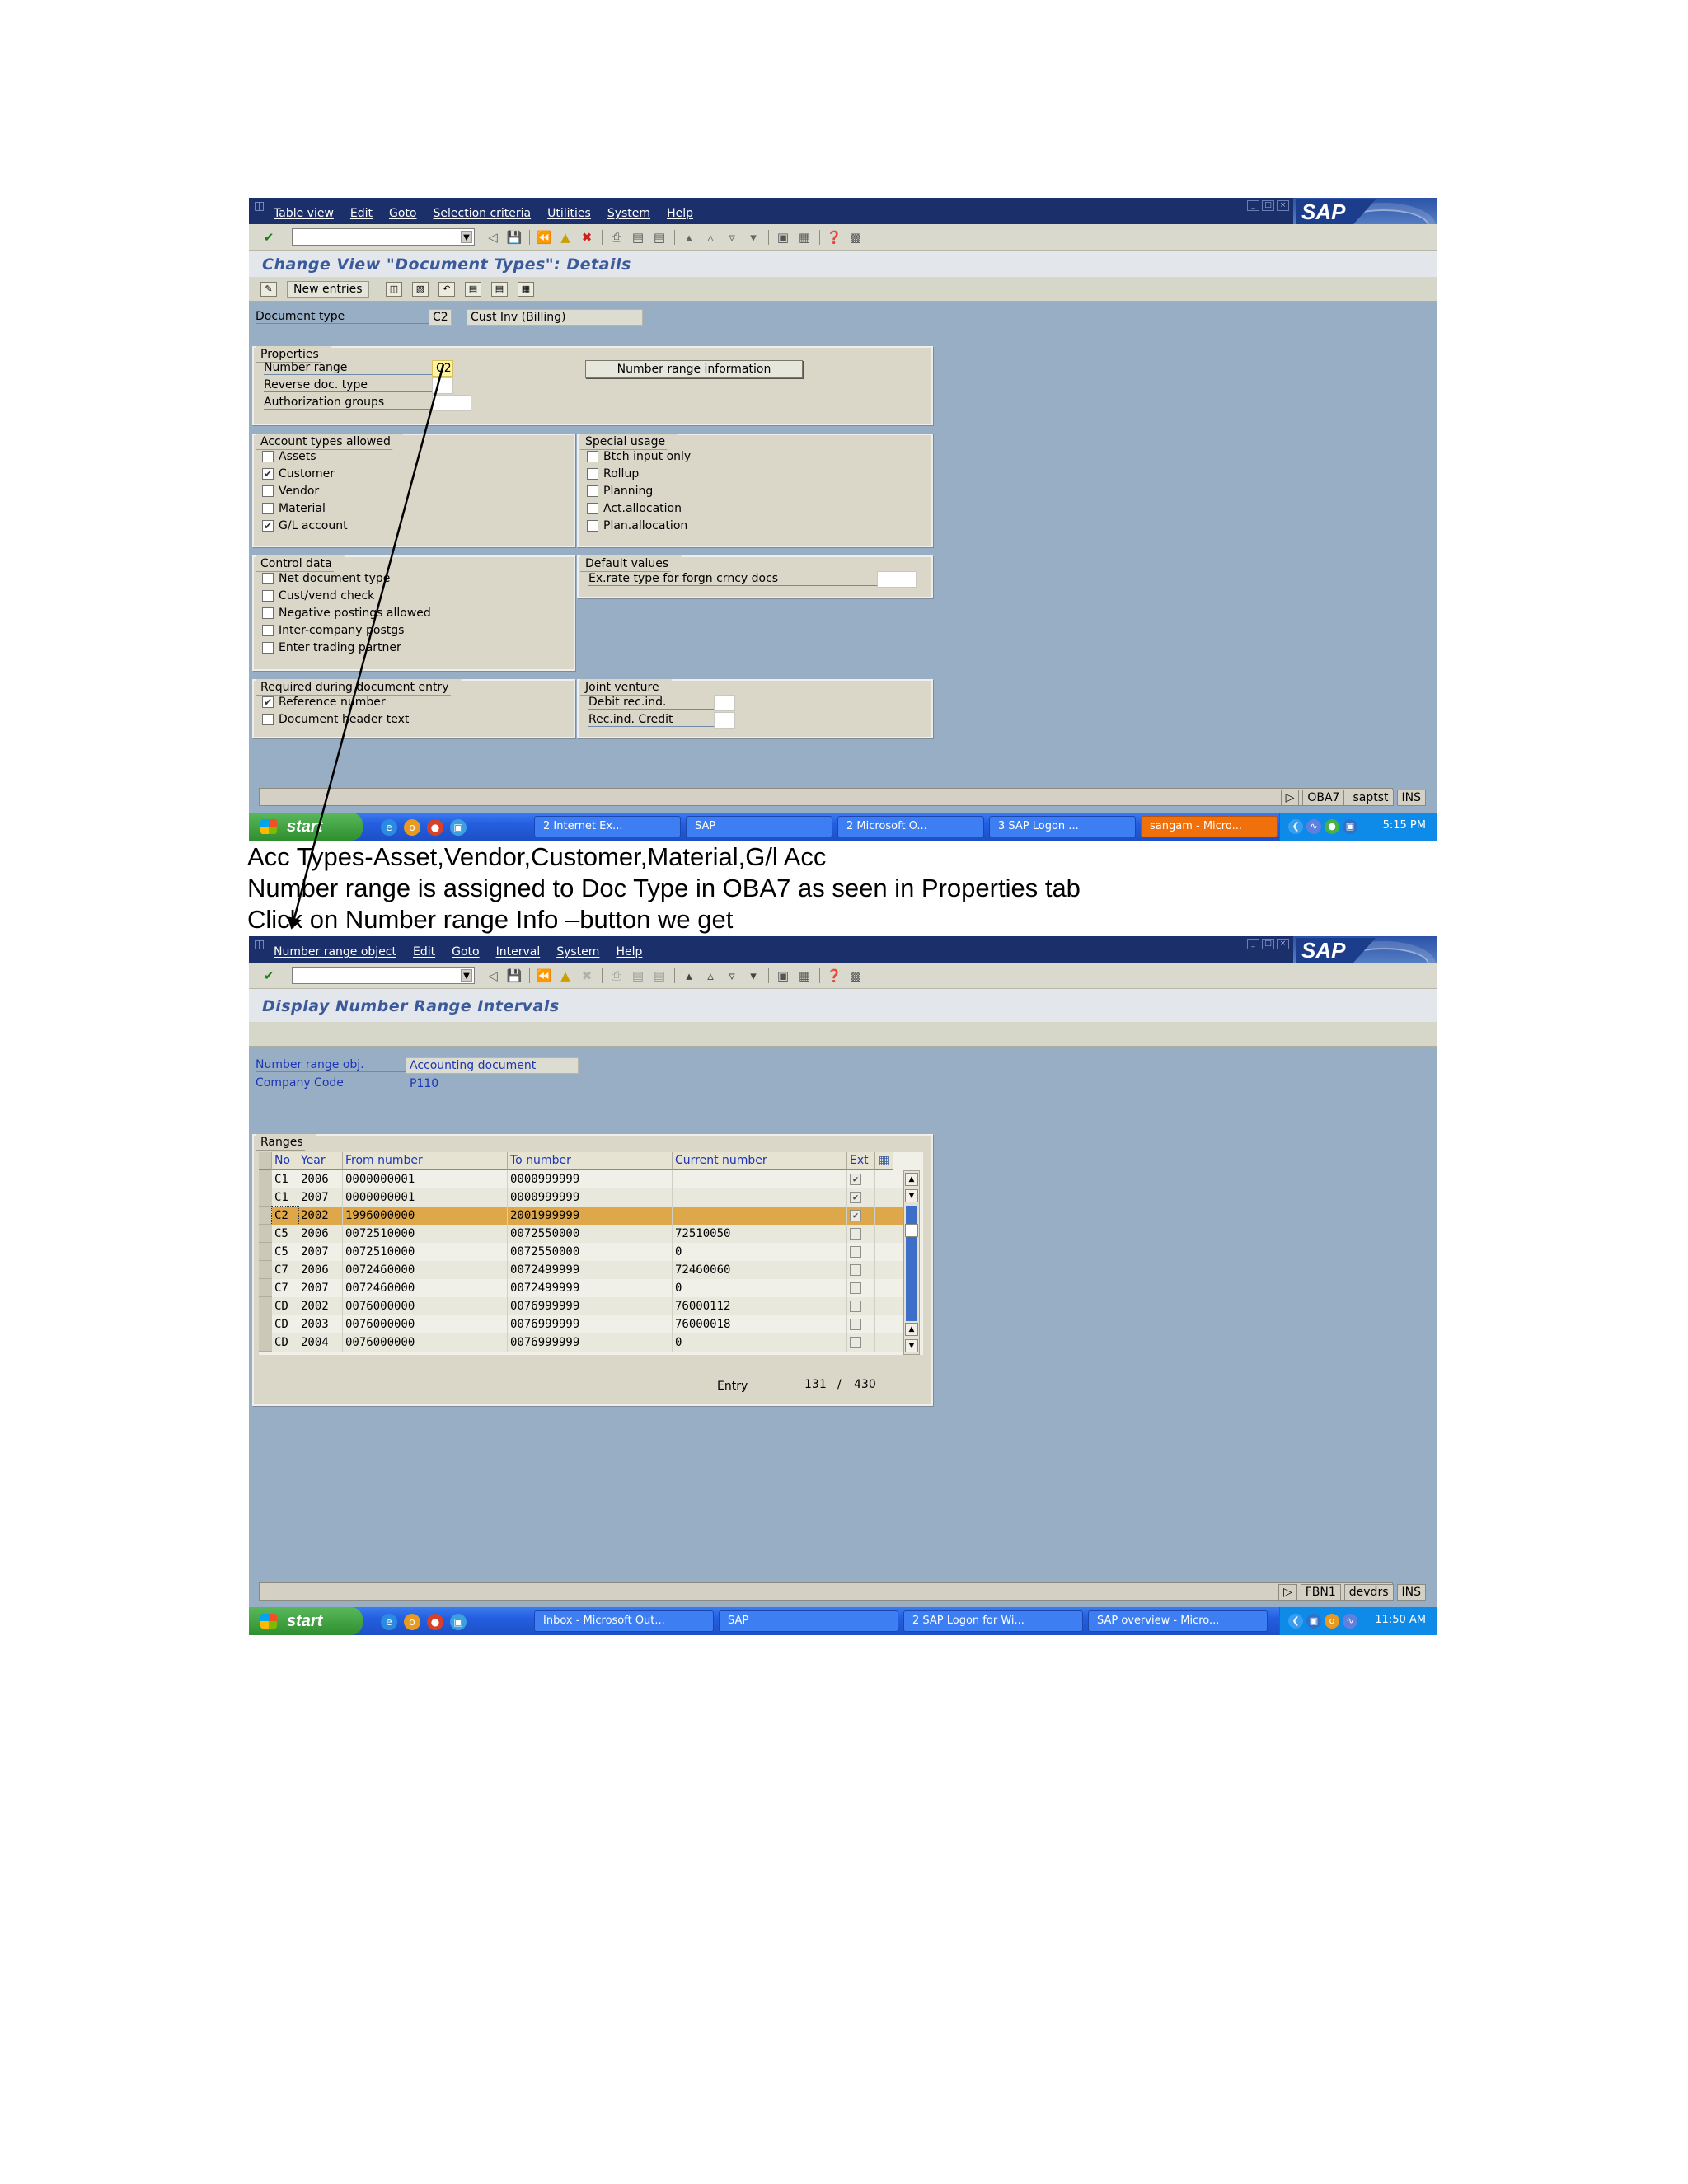 This screenshot has width=1688, height=2184. What do you see at coordinates (265, 1161) in the screenshot?
I see `select-all-rows` at bounding box center [265, 1161].